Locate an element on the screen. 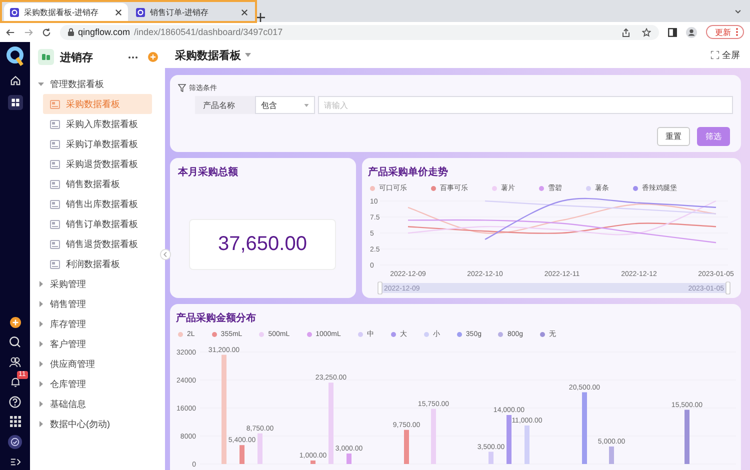  nav-group: 基础信息 is located at coordinates (68, 404).